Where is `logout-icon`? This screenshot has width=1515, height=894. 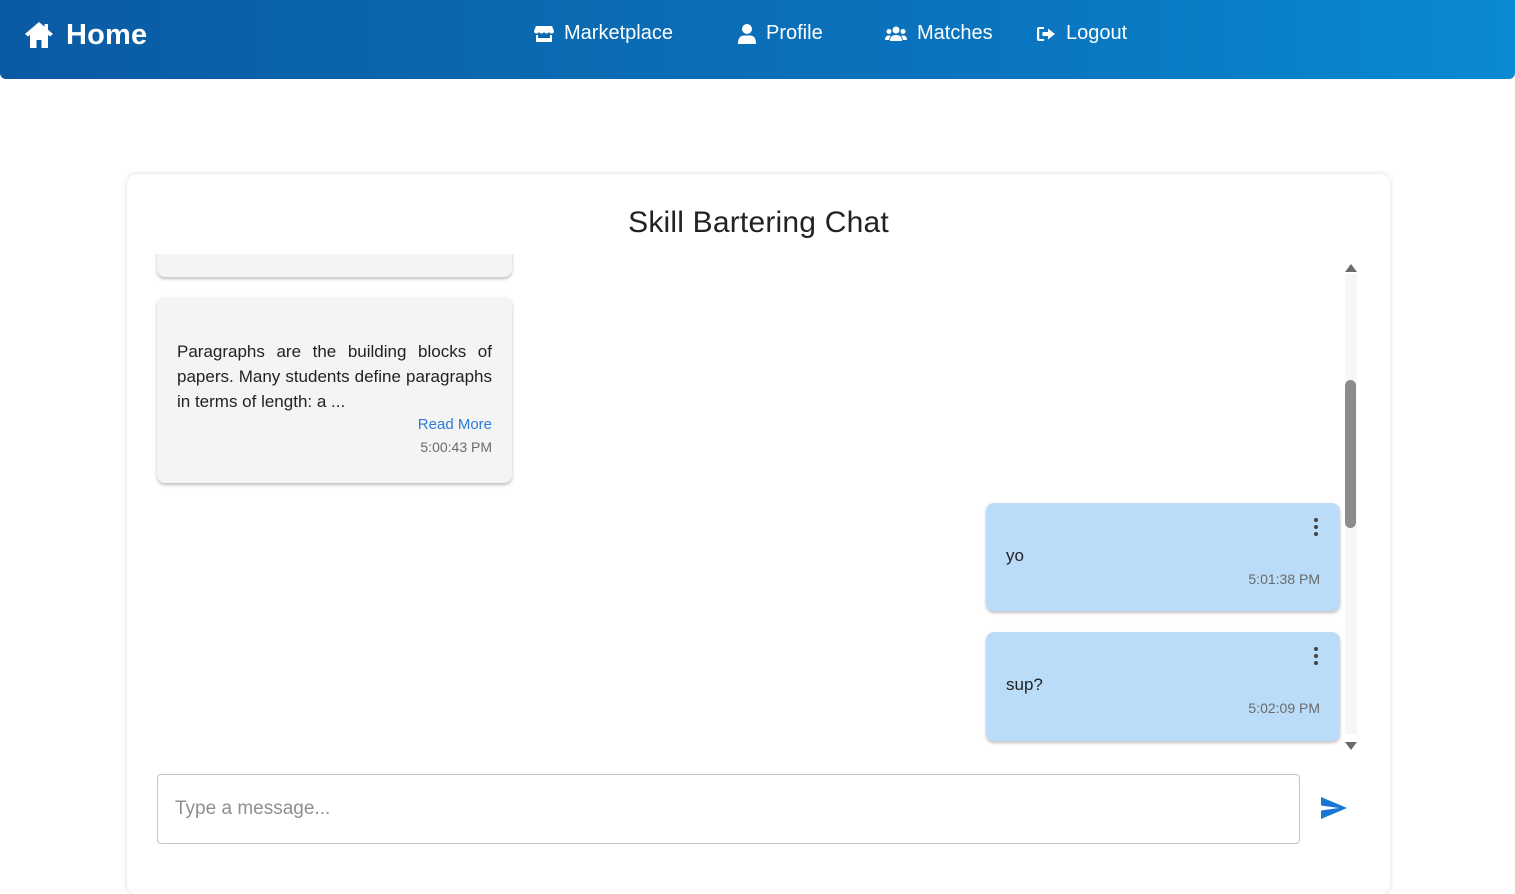
logout-icon is located at coordinates (1046, 33).